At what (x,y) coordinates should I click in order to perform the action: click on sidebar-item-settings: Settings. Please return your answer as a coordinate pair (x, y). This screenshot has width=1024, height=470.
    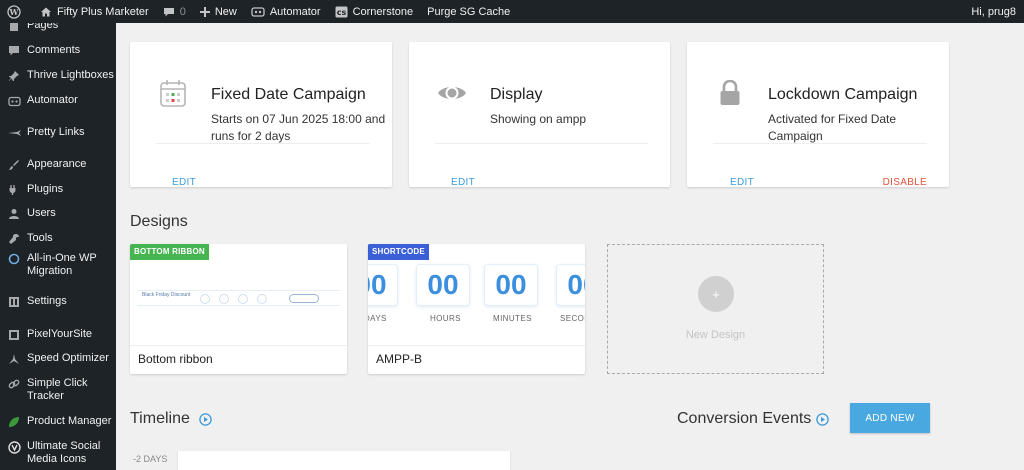
    Looking at the image, I should click on (58, 302).